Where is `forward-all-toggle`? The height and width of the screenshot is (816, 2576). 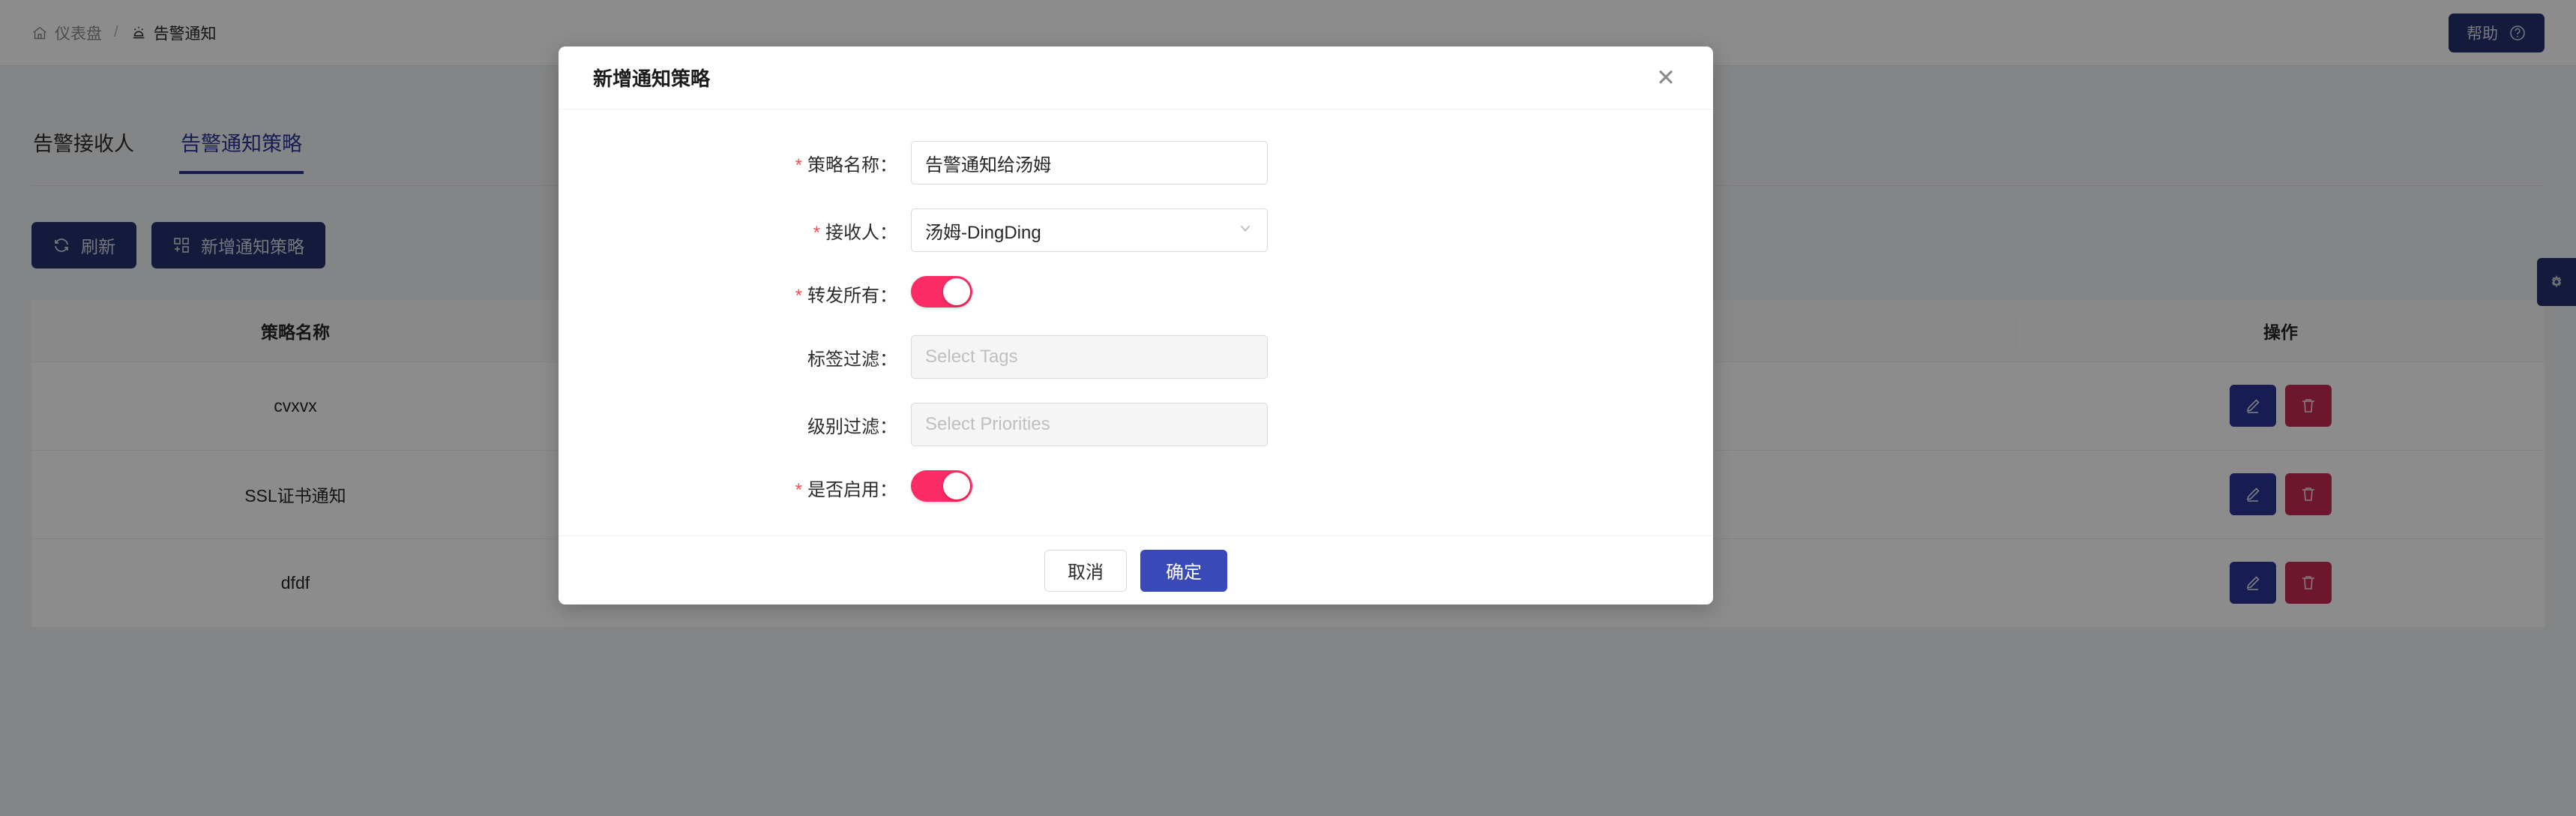 forward-all-toggle is located at coordinates (941, 292).